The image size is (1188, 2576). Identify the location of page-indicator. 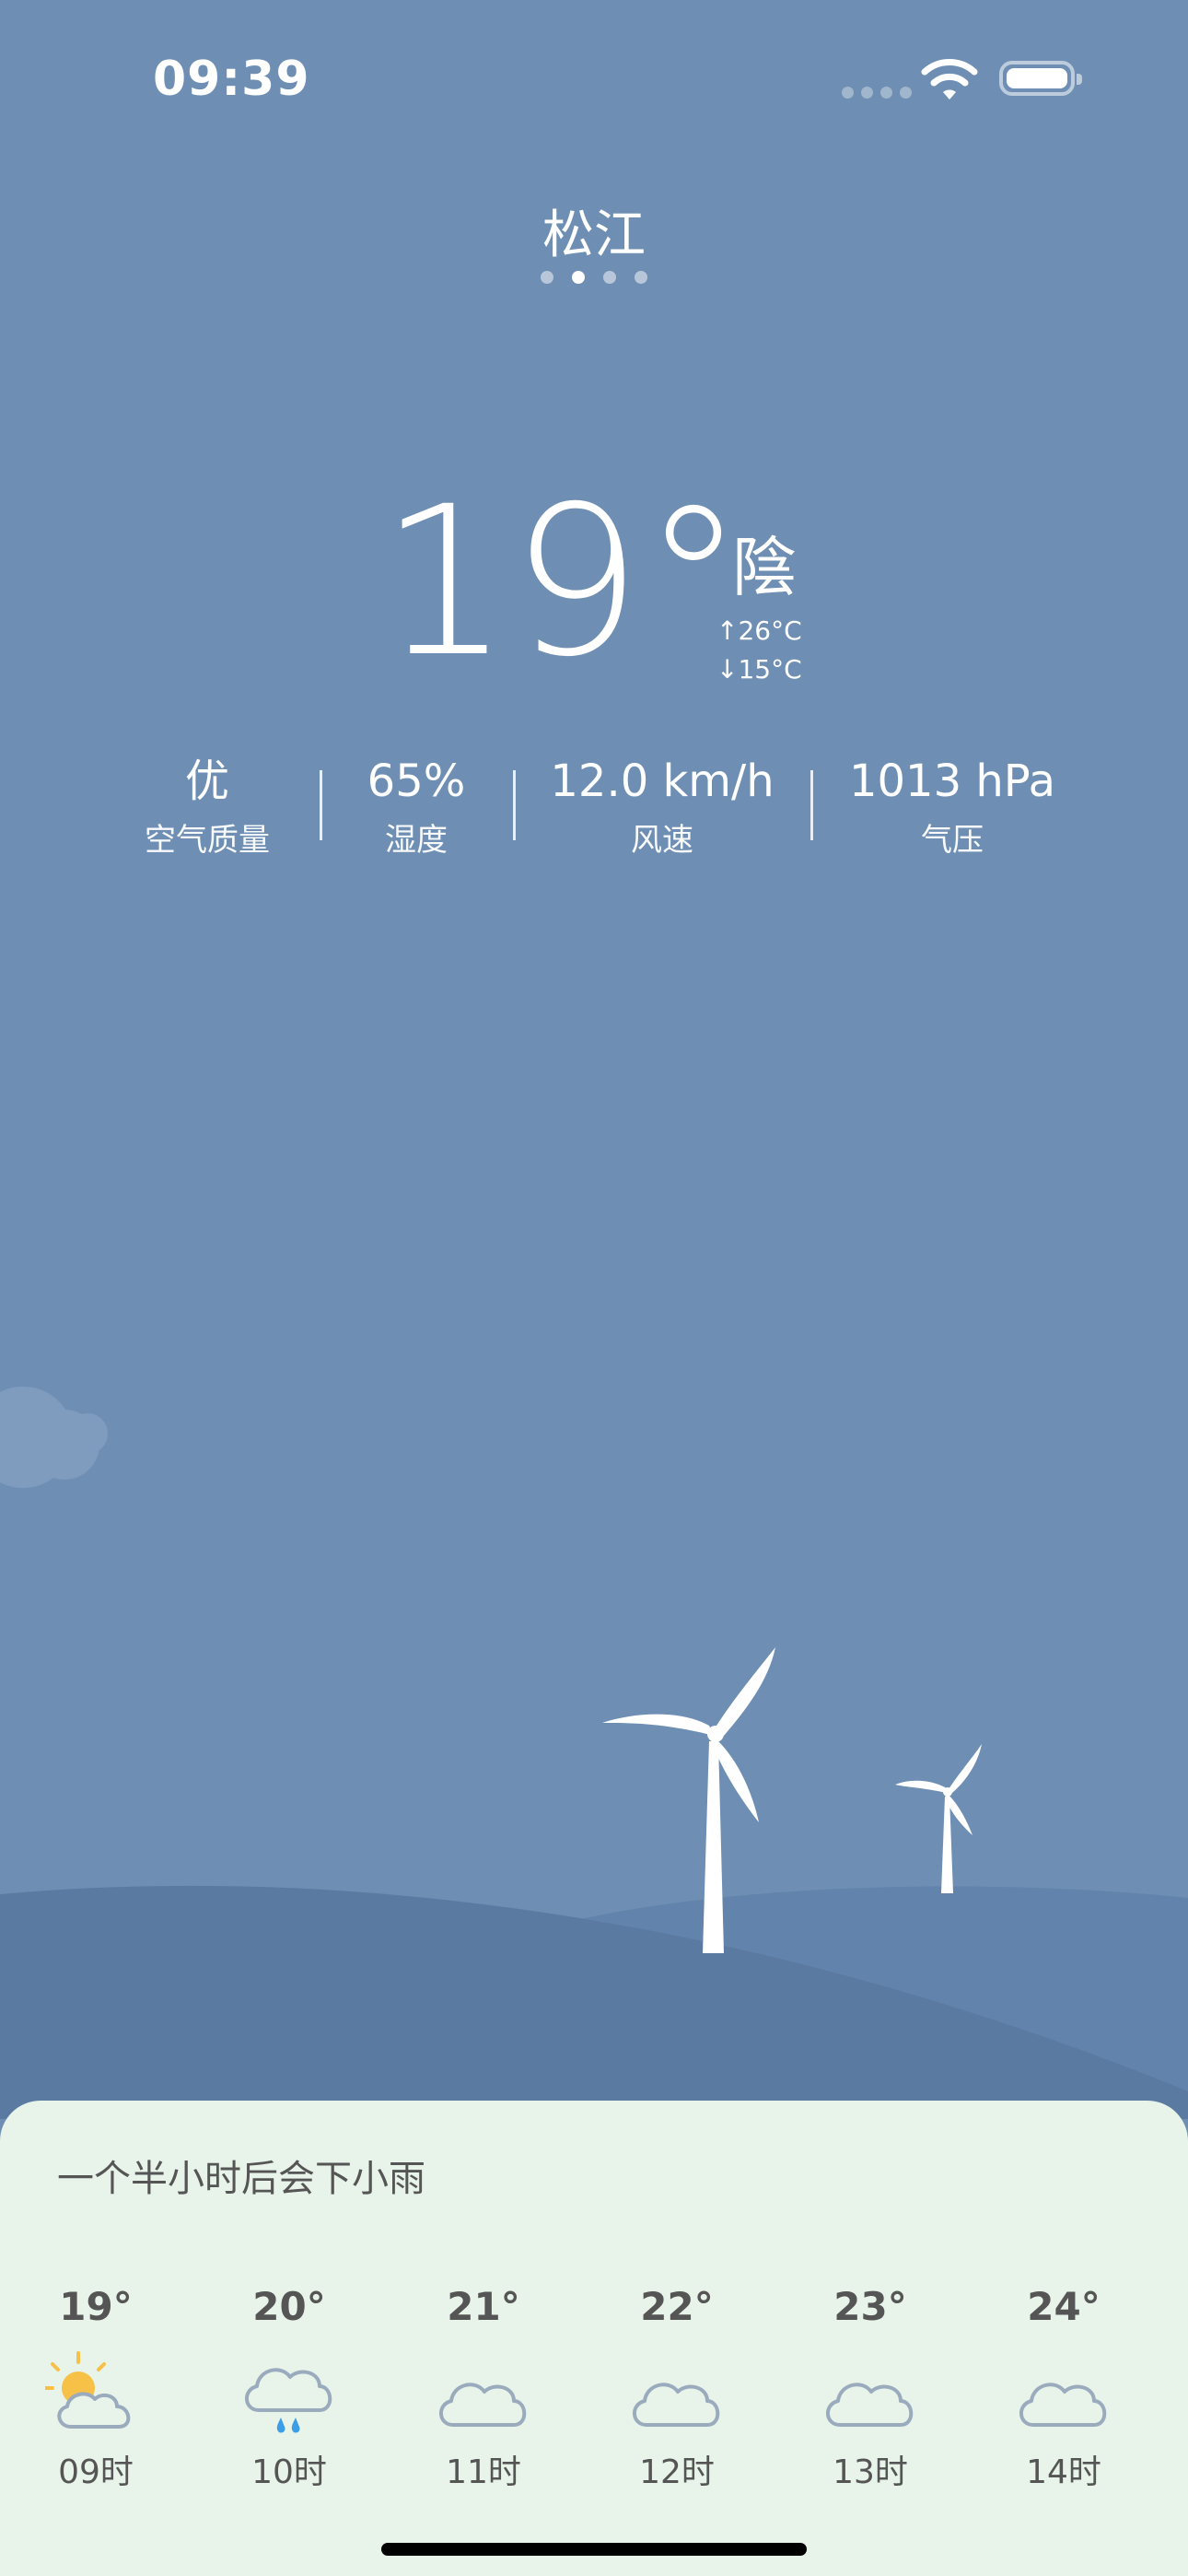
(594, 277).